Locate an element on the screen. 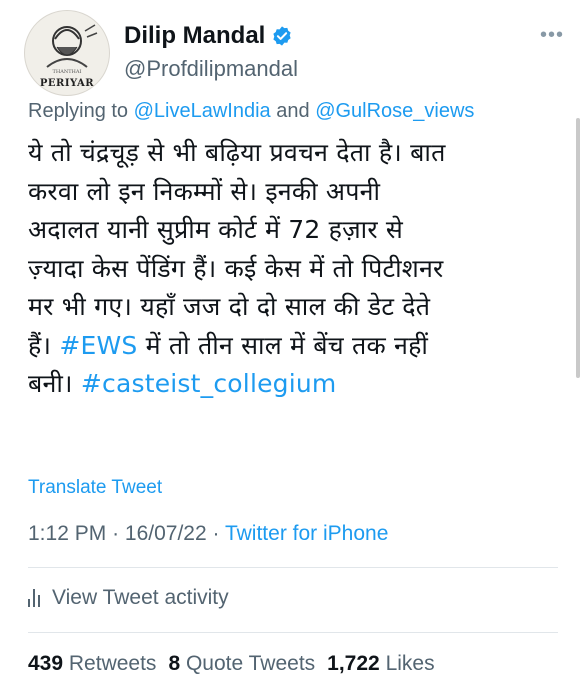 Image resolution: width=584 pixels, height=700 pixels. likes-count: 1,722 is located at coordinates (353, 663).